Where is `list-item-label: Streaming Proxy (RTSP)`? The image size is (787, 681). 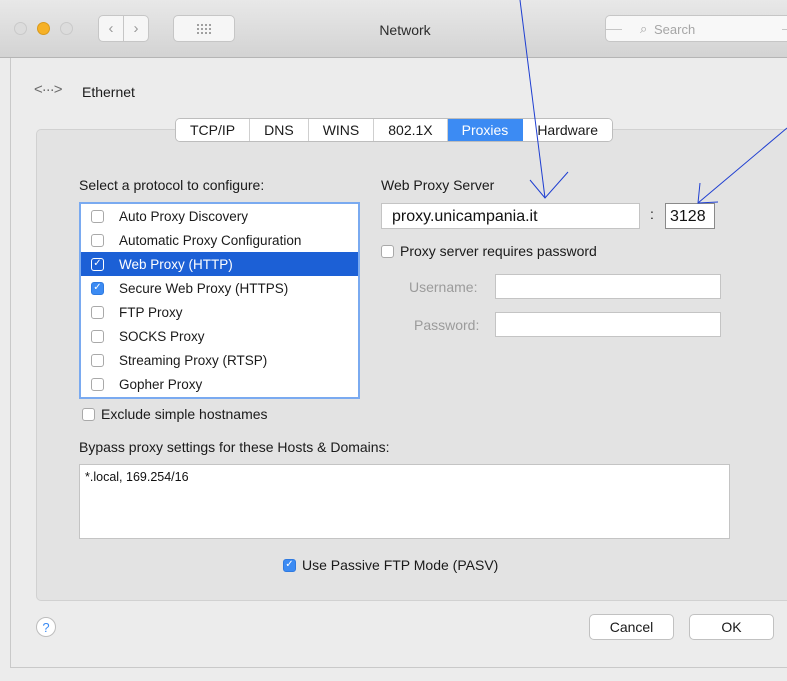 list-item-label: Streaming Proxy (RTSP) is located at coordinates (193, 360).